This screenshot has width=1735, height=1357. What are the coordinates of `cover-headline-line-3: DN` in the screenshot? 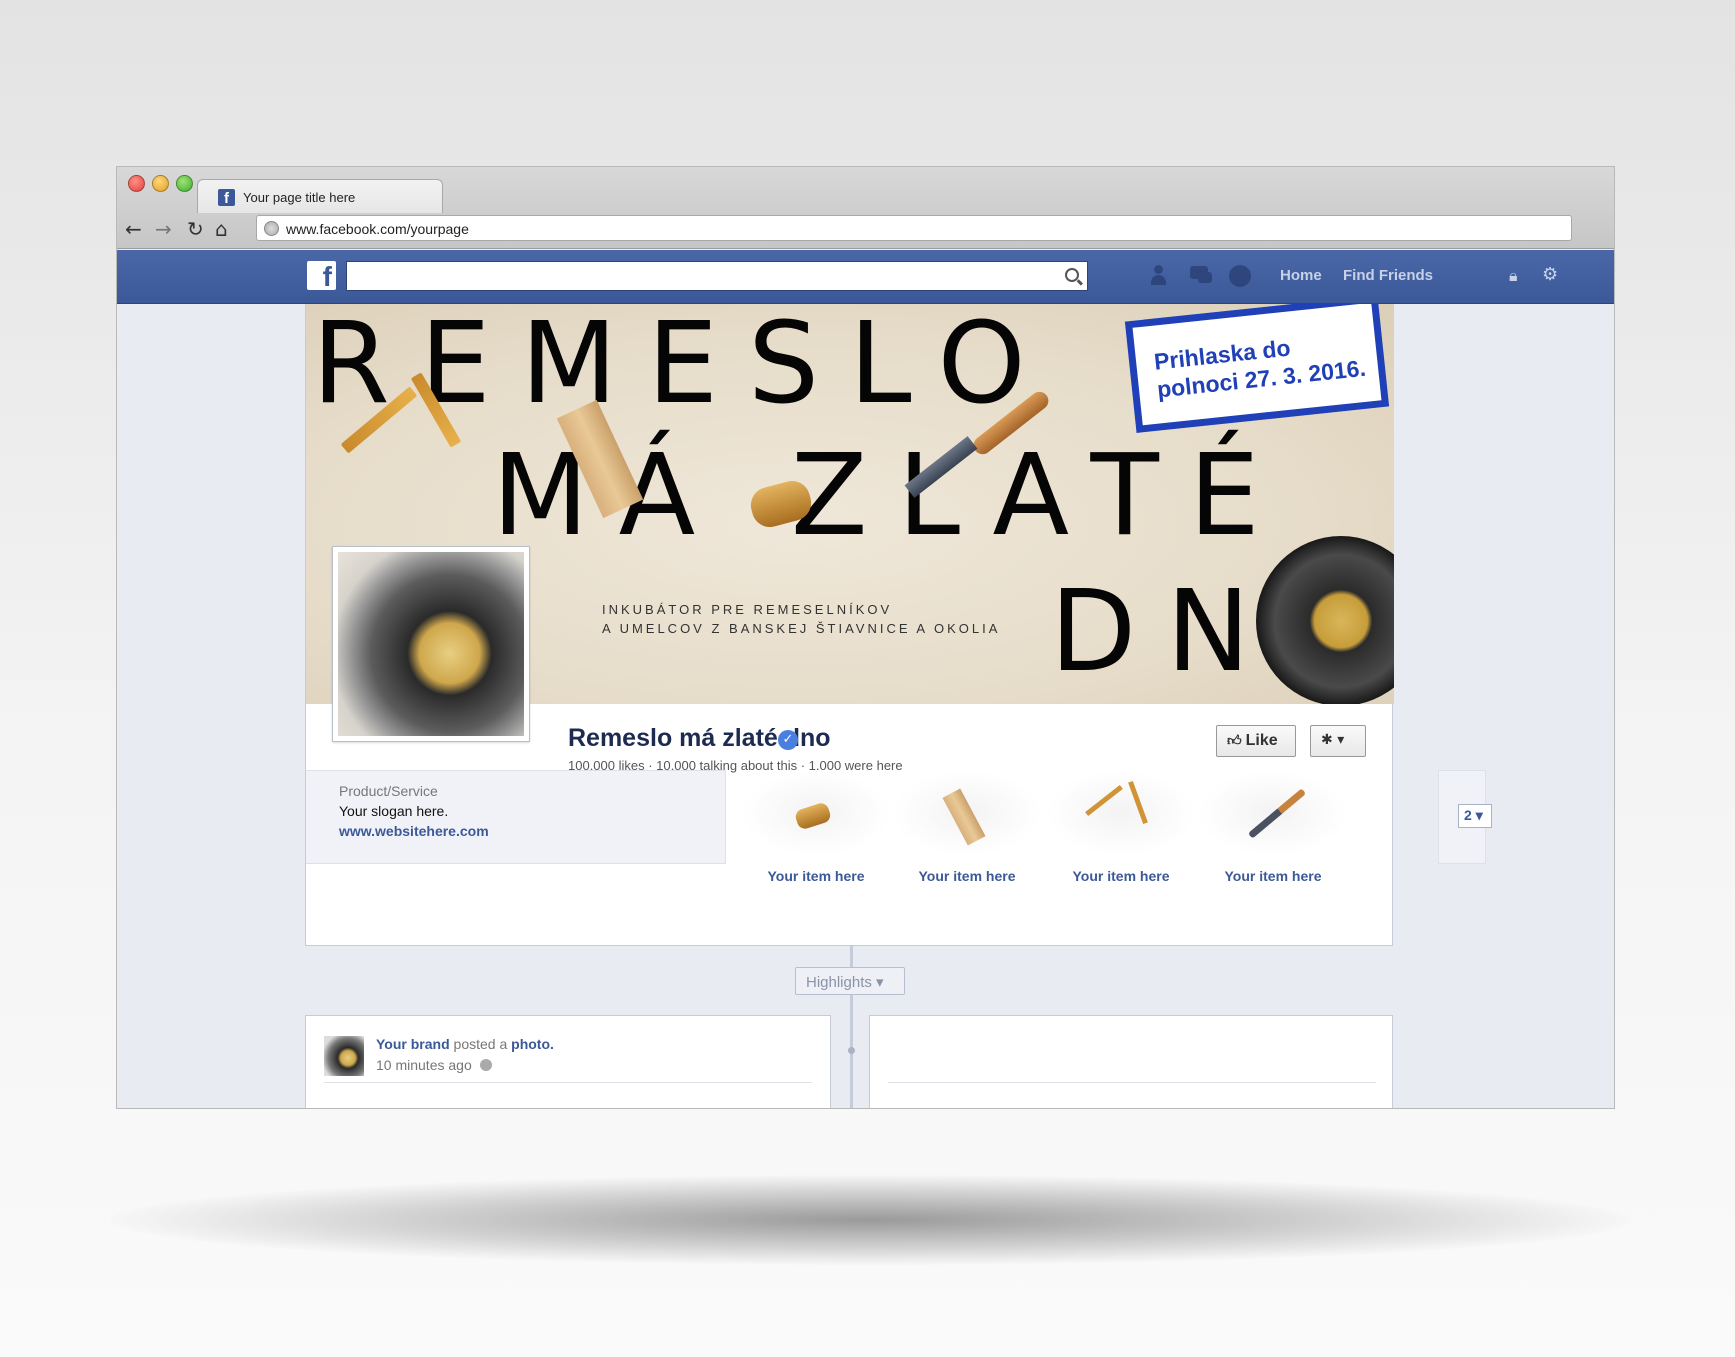 It's located at (1165, 632).